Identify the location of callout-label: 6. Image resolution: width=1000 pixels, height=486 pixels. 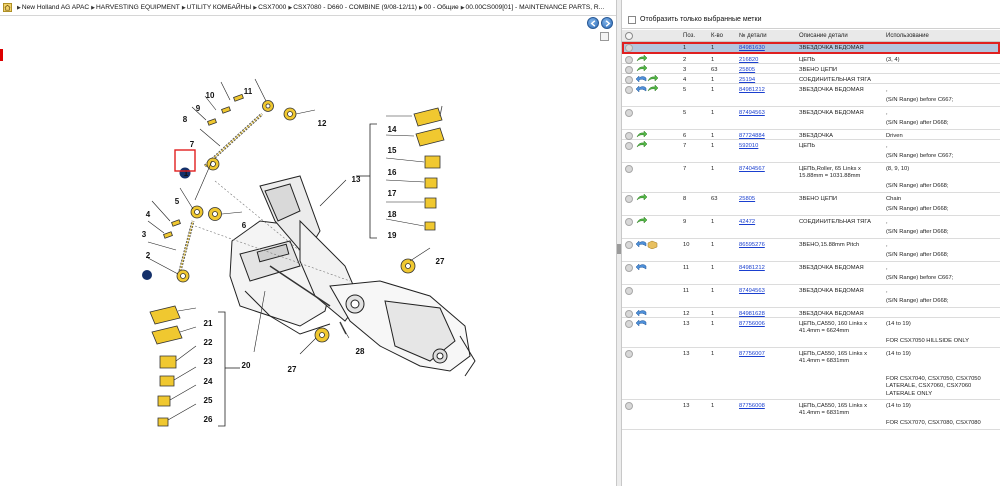
(244, 225).